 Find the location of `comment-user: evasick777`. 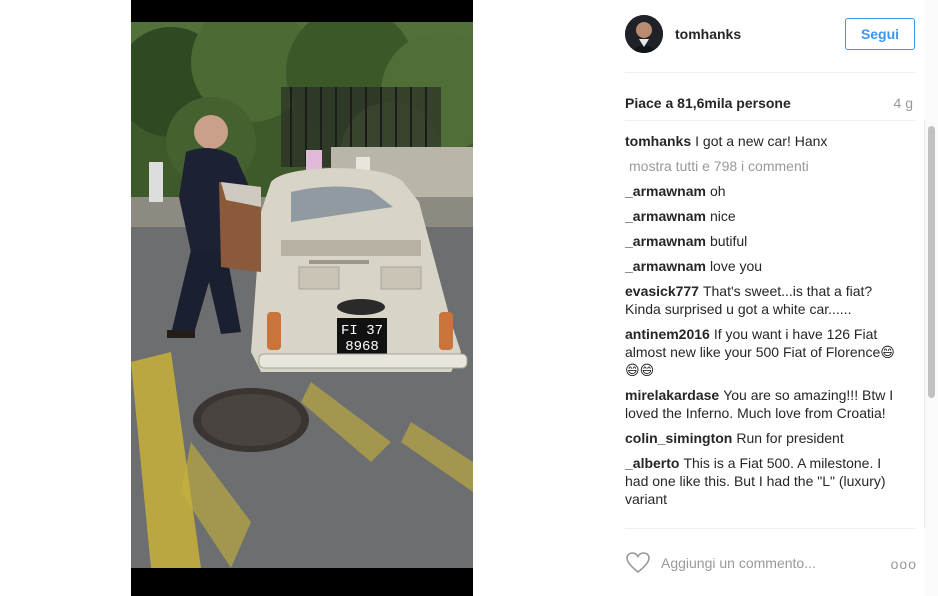

comment-user: evasick777 is located at coordinates (662, 291).